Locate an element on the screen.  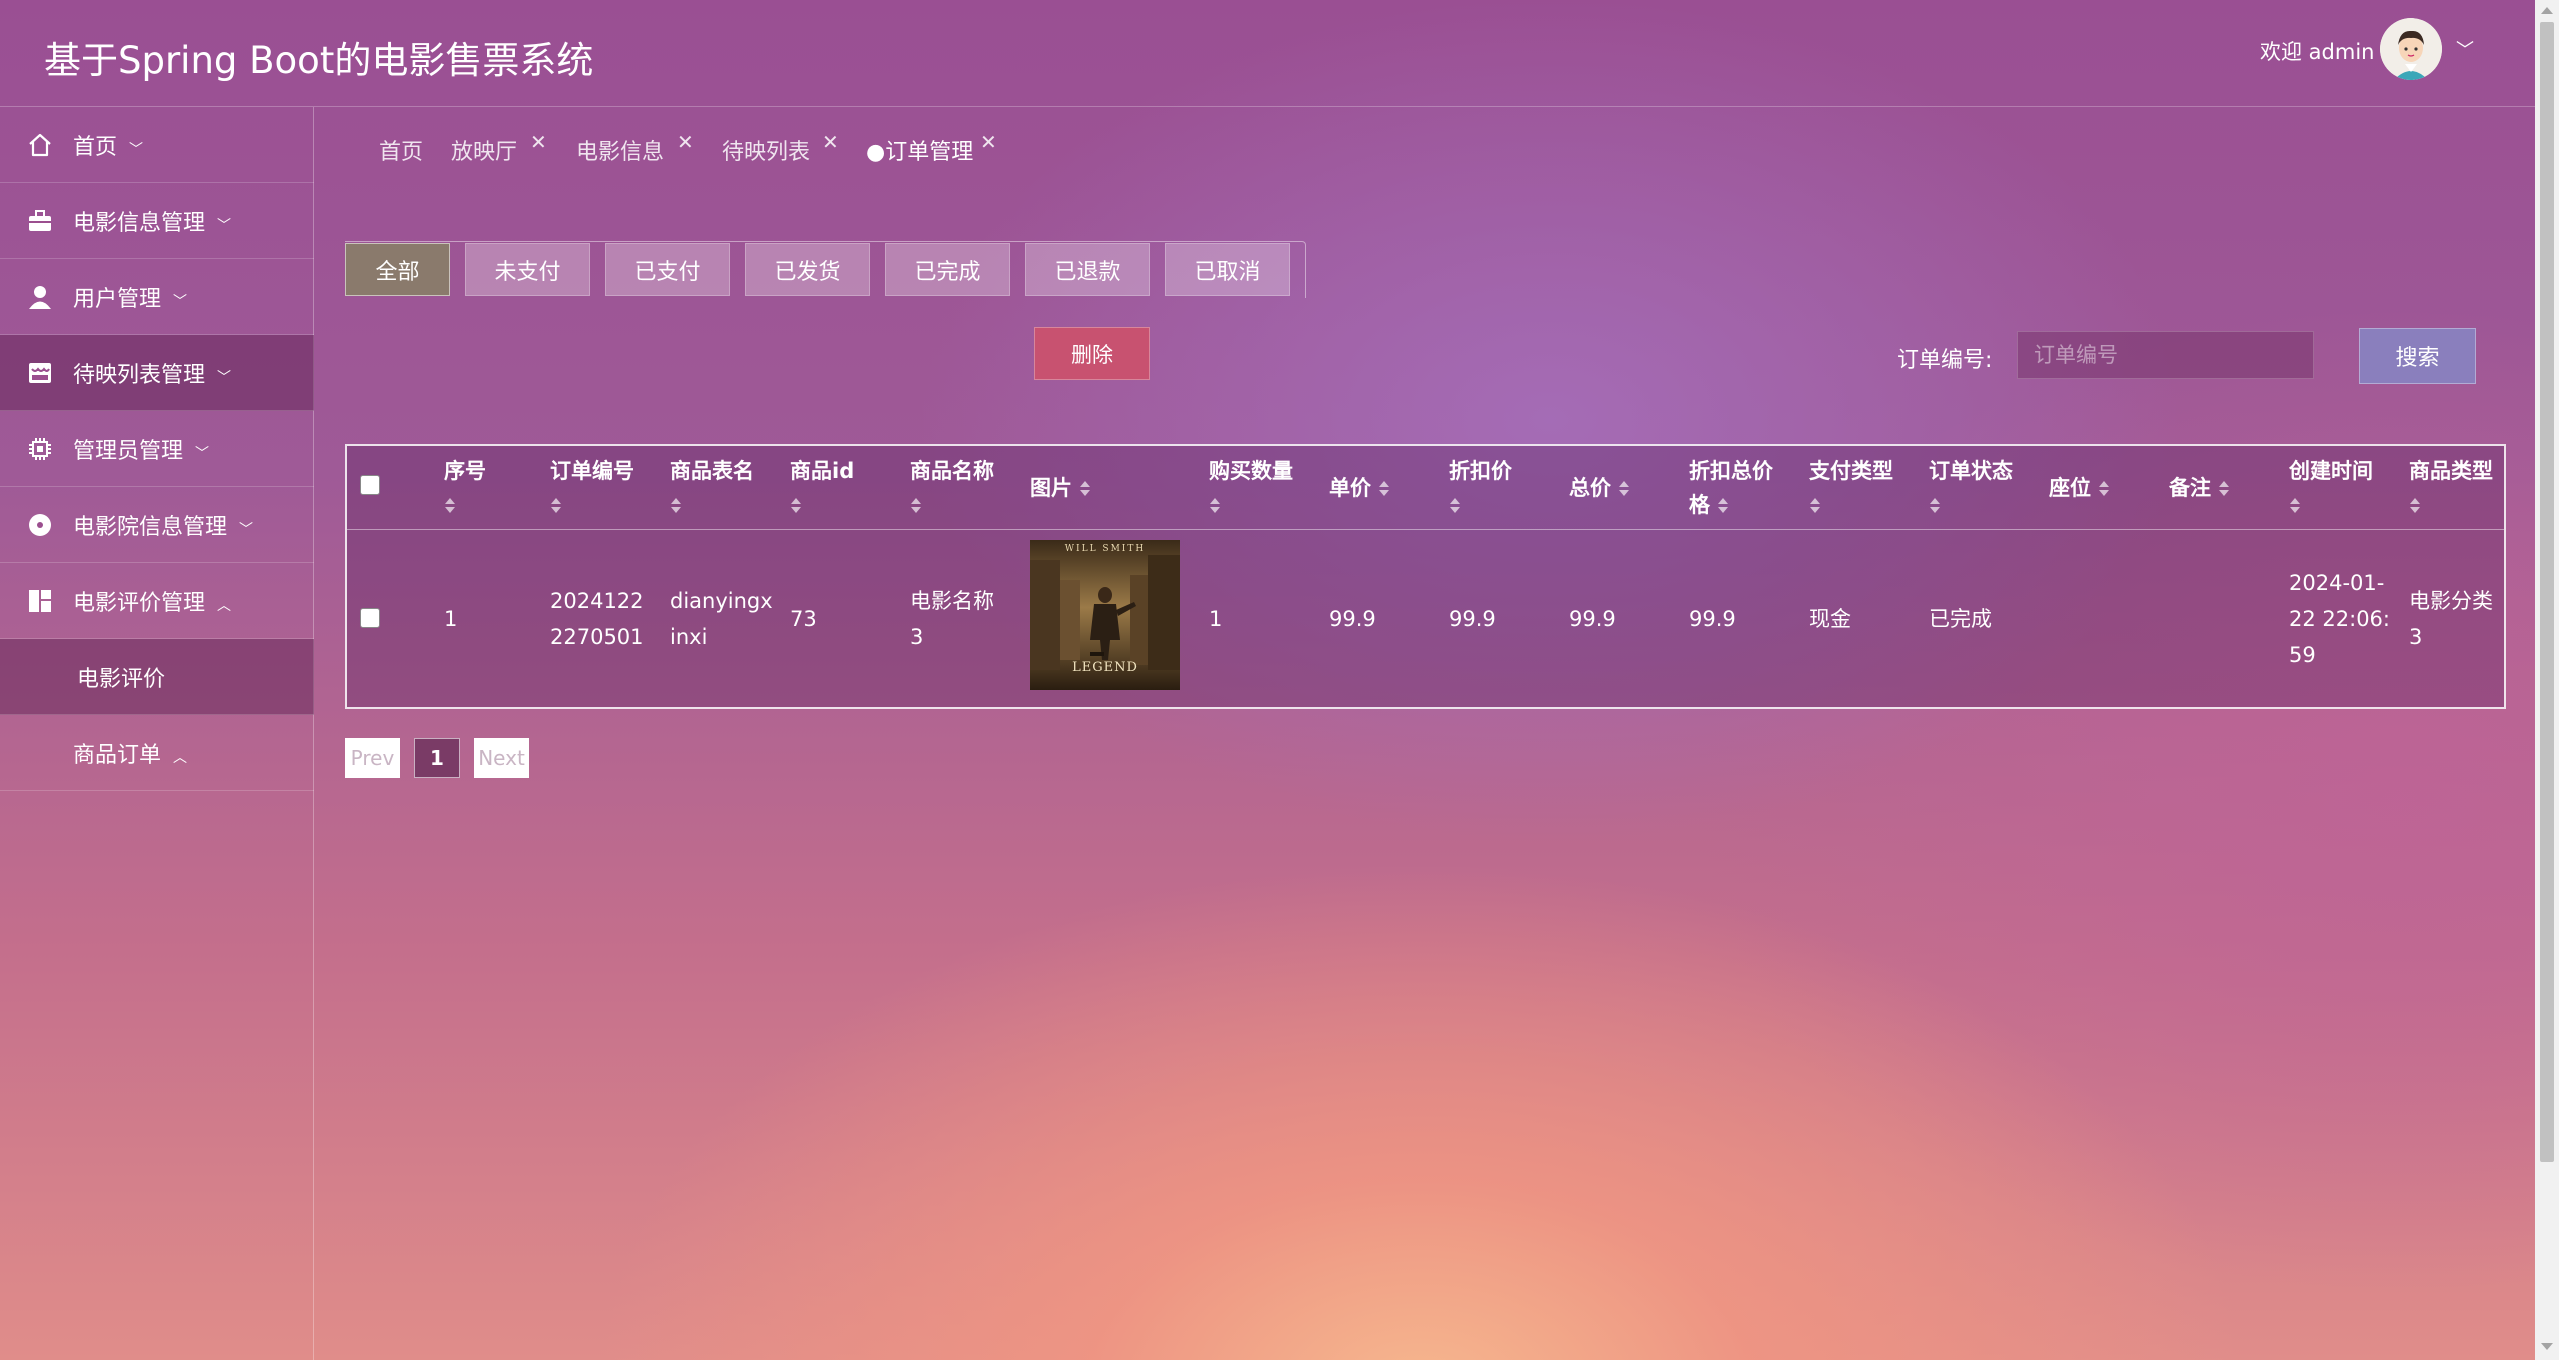
column-header: 序号 is located at coordinates (465, 471).